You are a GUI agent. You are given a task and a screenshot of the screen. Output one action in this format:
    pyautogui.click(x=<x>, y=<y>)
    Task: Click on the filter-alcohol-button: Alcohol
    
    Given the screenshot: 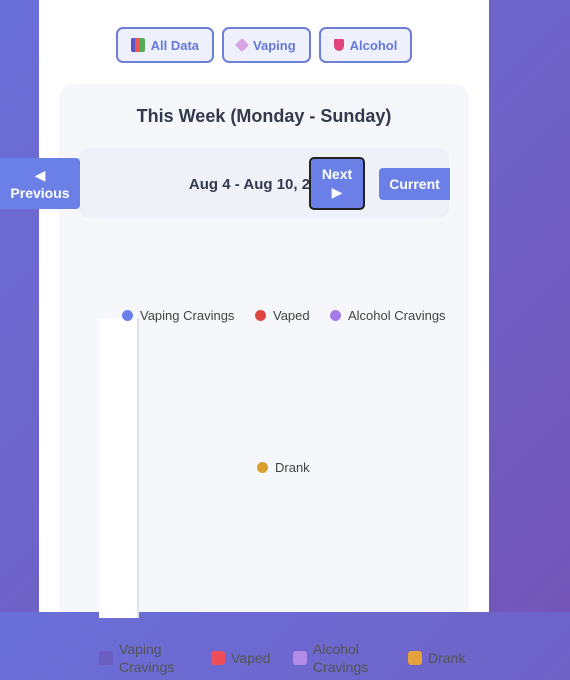 What is the action you would take?
    pyautogui.click(x=365, y=45)
    